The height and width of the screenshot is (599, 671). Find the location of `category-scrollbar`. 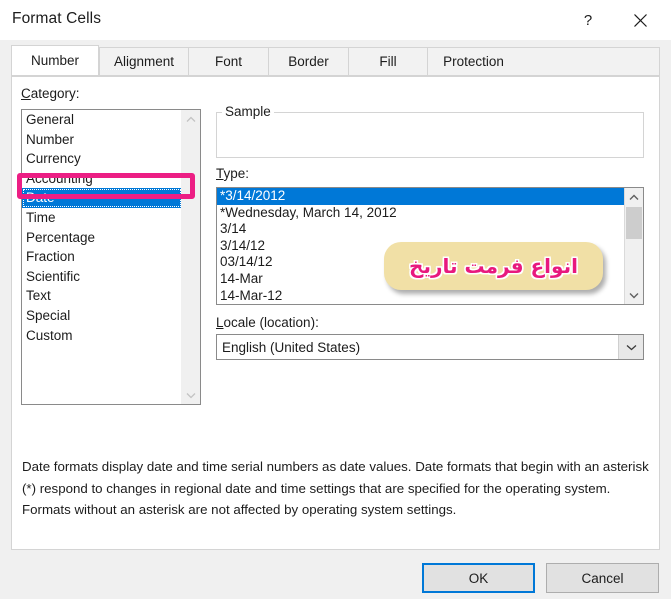

category-scrollbar is located at coordinates (190, 257).